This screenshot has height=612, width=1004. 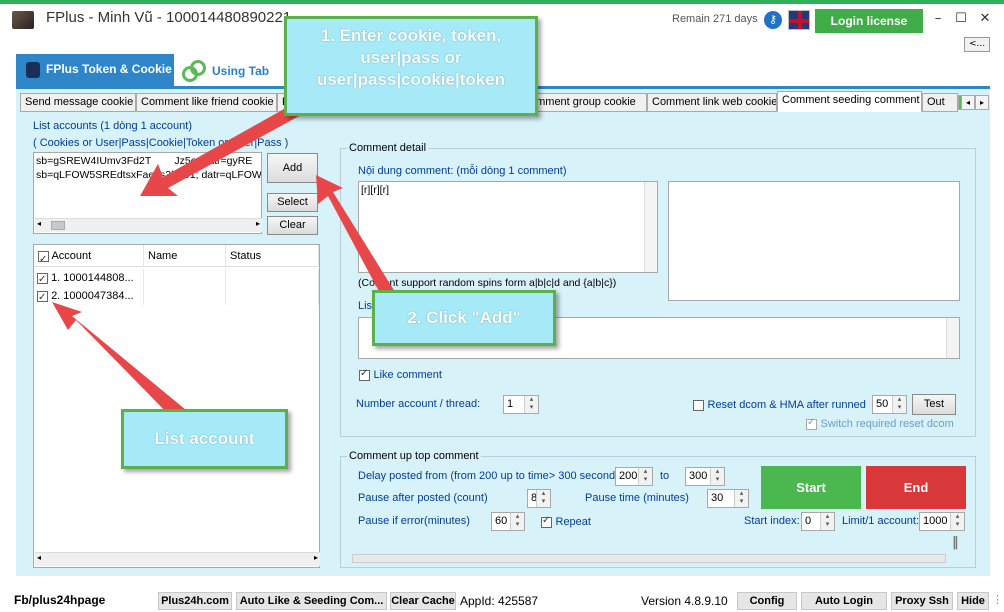 I want to click on callout-step2: 2. Click "Add", so click(x=464, y=318).